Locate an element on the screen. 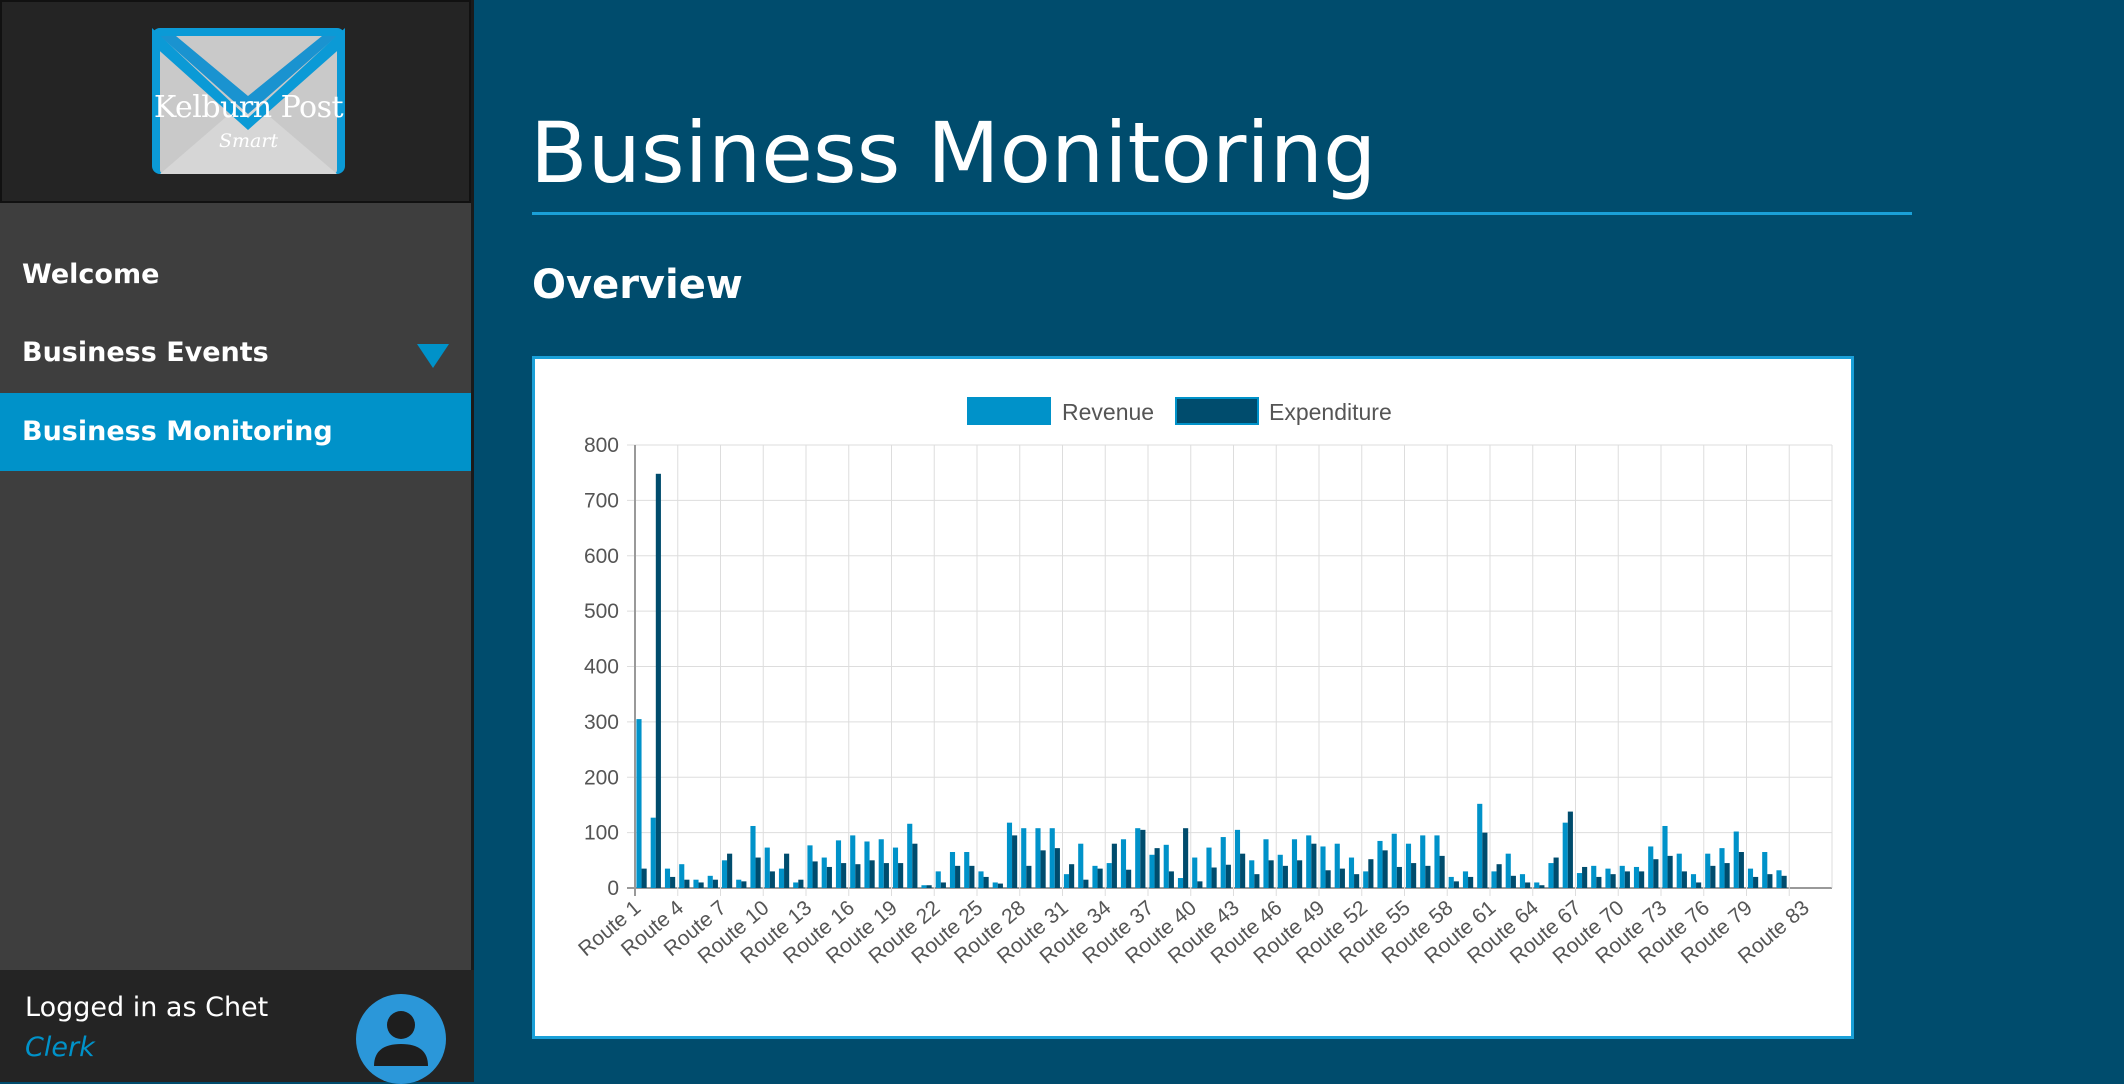 The width and height of the screenshot is (2124, 1084). sidebar-item-business-events: Business Events is located at coordinates (235, 353).